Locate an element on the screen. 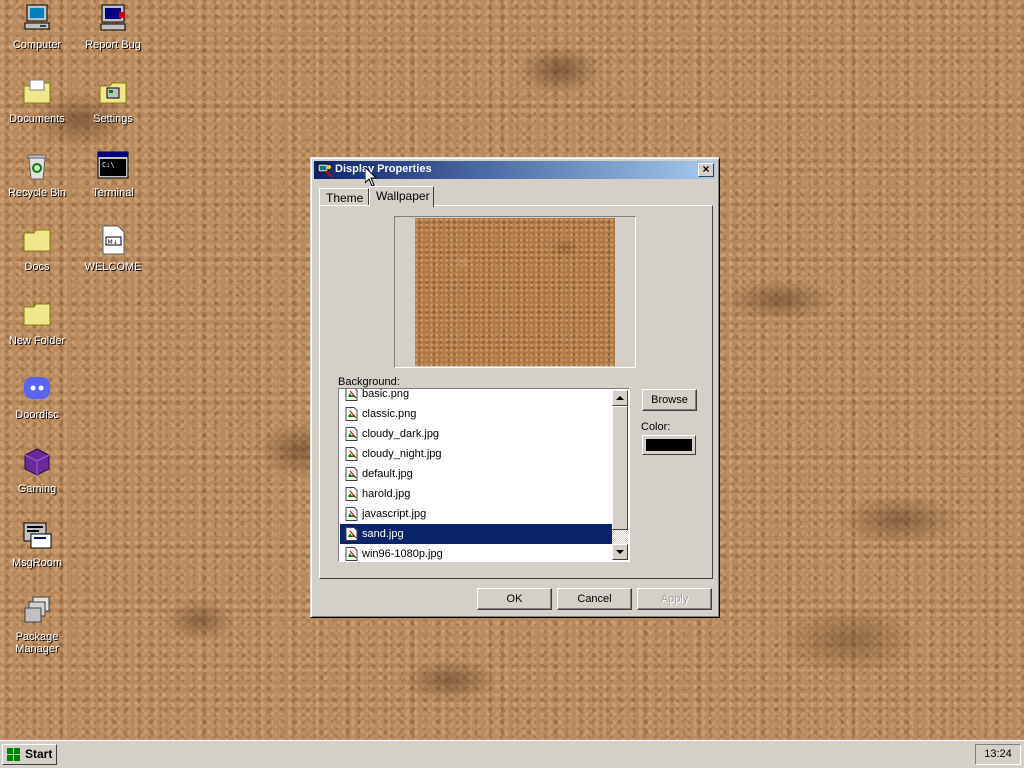 This screenshot has height=768, width=1024. mouse-cursor-icon is located at coordinates (371, 177).